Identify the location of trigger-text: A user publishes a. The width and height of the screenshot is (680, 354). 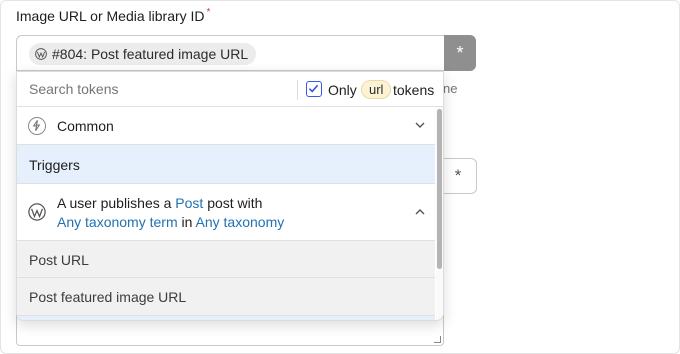
(116, 203).